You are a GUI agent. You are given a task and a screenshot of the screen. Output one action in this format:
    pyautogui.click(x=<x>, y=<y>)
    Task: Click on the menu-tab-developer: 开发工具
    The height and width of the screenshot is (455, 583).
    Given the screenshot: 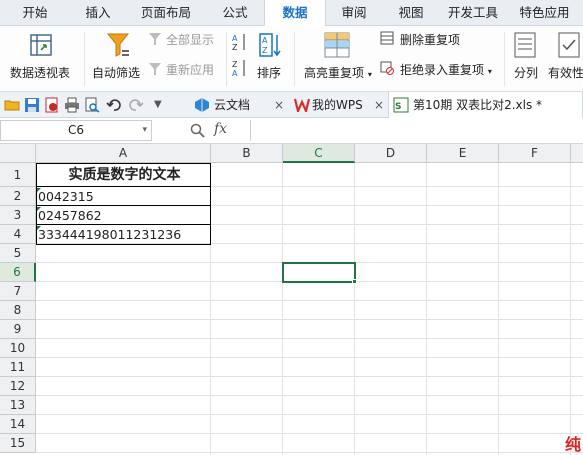 What is the action you would take?
    pyautogui.click(x=473, y=13)
    